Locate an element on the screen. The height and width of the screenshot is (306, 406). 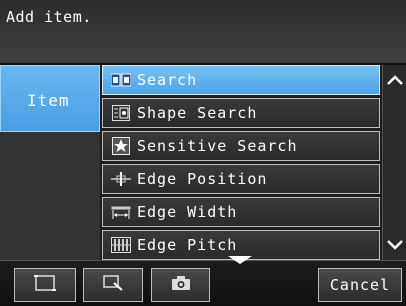
frame-button is located at coordinates (45, 285).